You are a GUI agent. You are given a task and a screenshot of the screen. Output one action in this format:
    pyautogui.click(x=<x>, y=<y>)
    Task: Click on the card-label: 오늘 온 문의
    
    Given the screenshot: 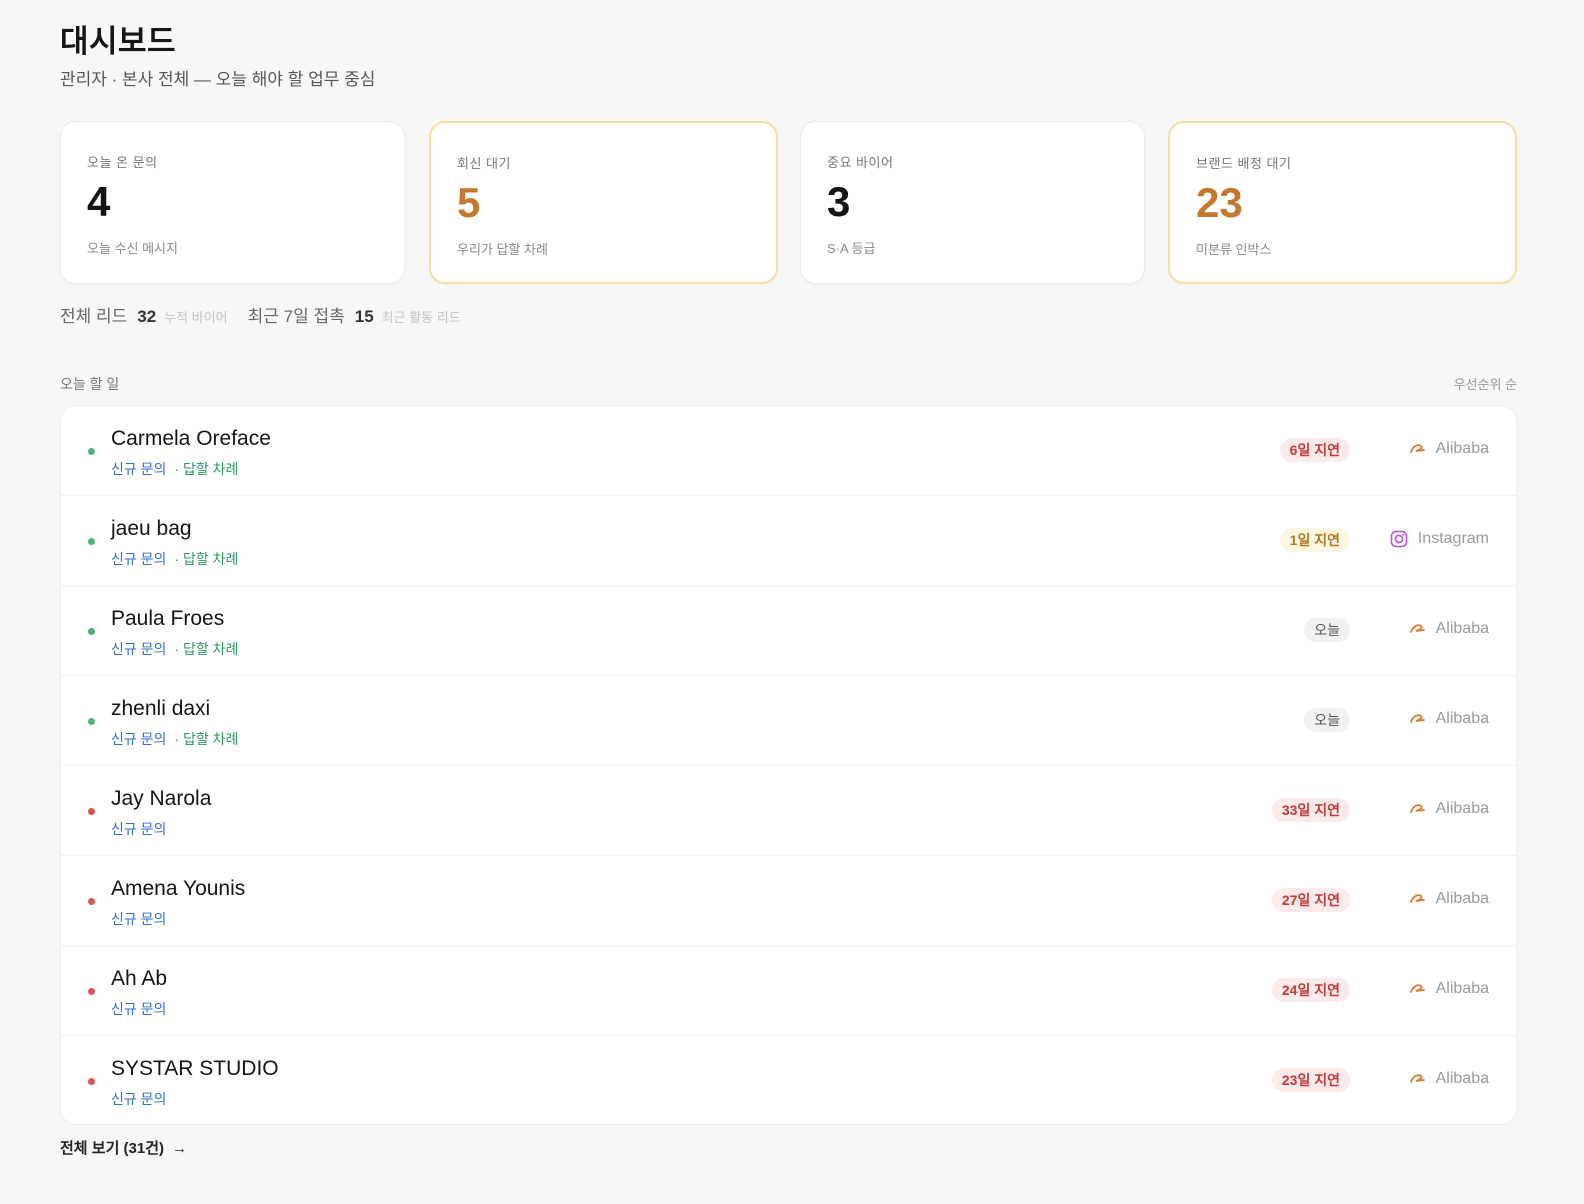 What is the action you would take?
    pyautogui.click(x=122, y=162)
    